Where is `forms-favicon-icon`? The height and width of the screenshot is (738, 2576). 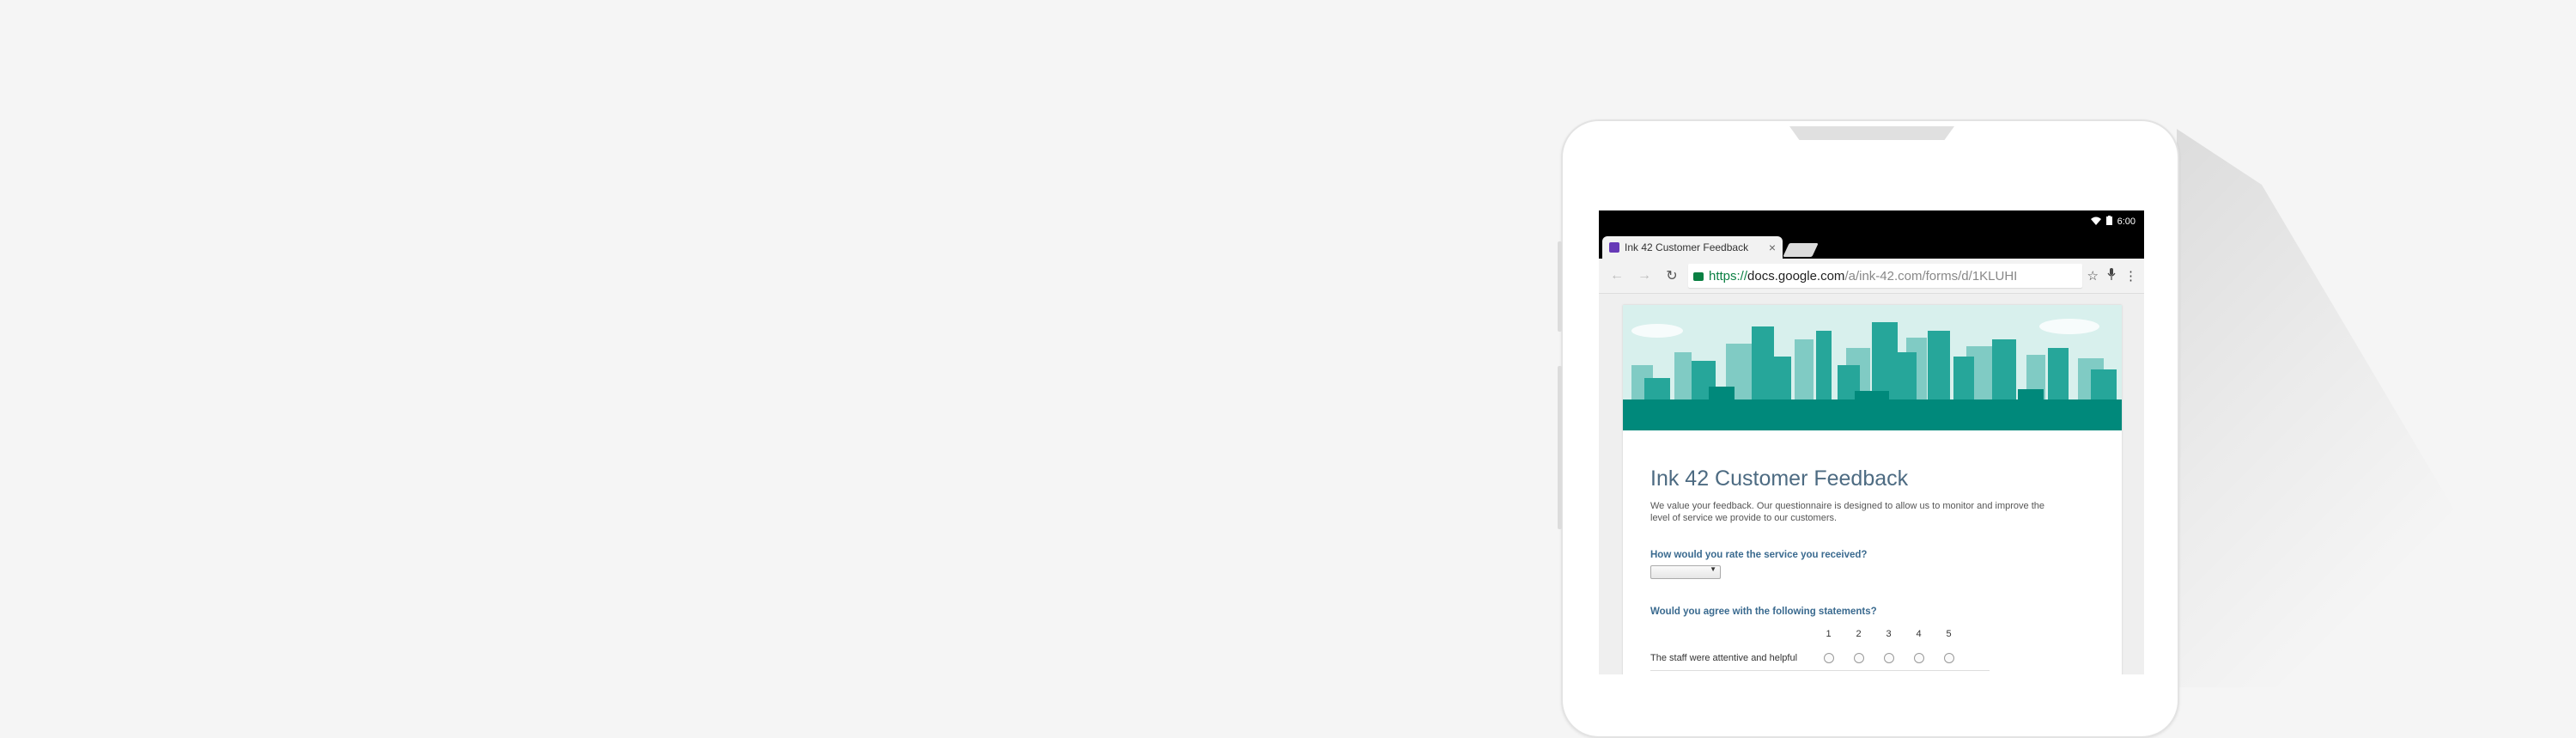 forms-favicon-icon is located at coordinates (1614, 247).